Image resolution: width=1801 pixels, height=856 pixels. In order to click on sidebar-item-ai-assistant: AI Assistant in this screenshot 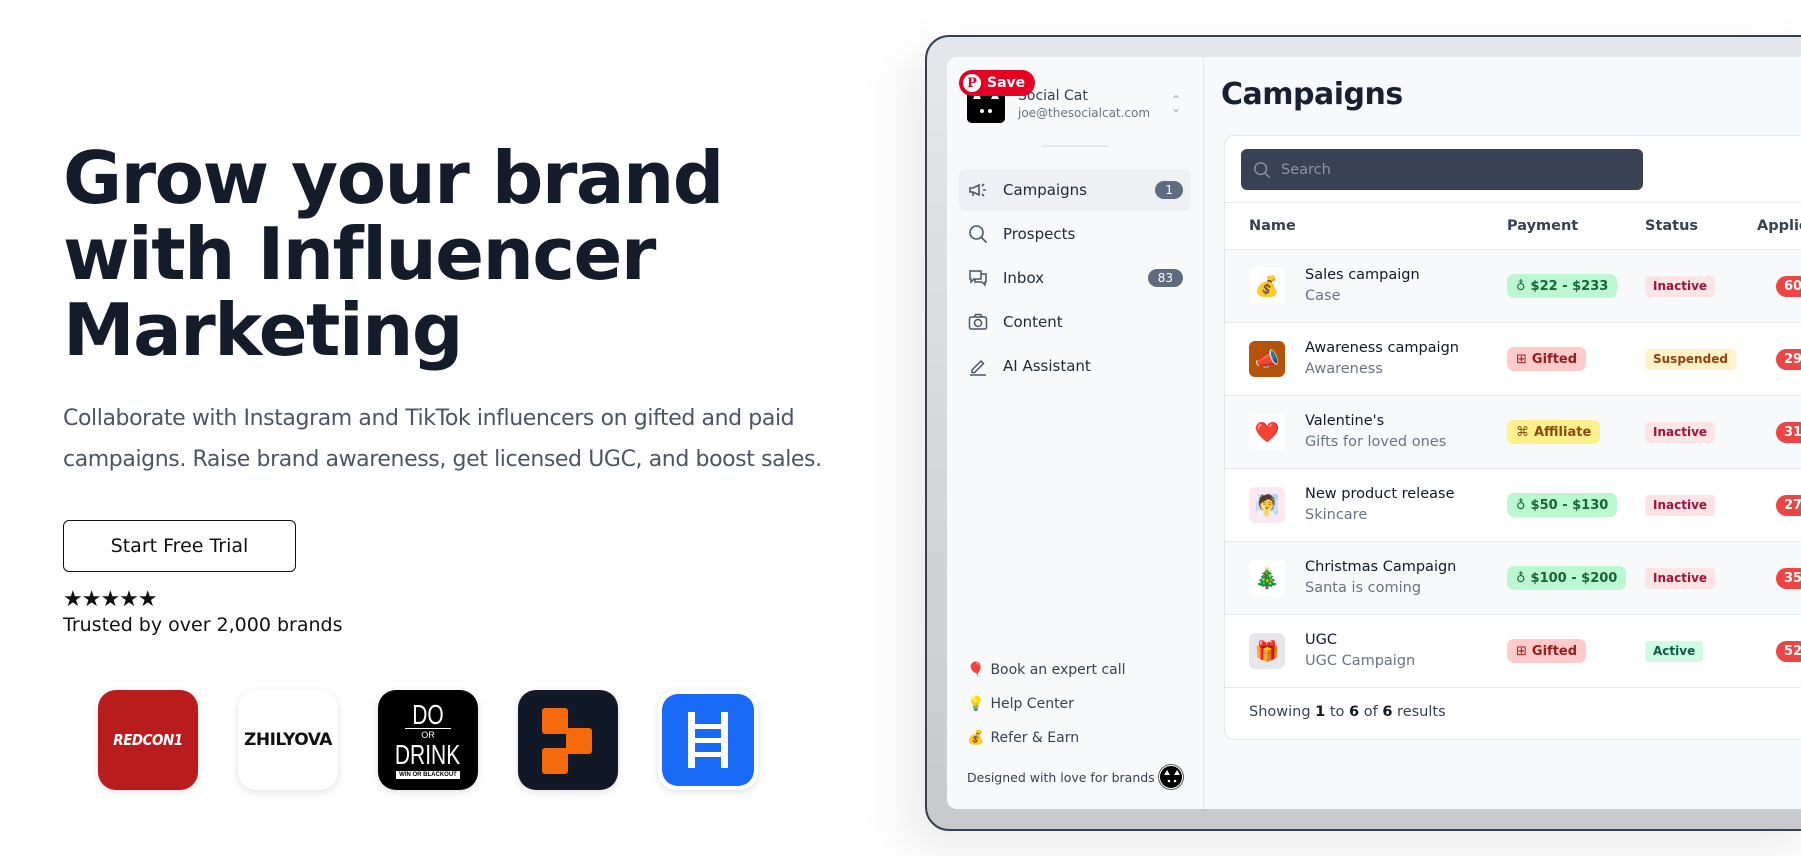, I will do `click(1075, 366)`.